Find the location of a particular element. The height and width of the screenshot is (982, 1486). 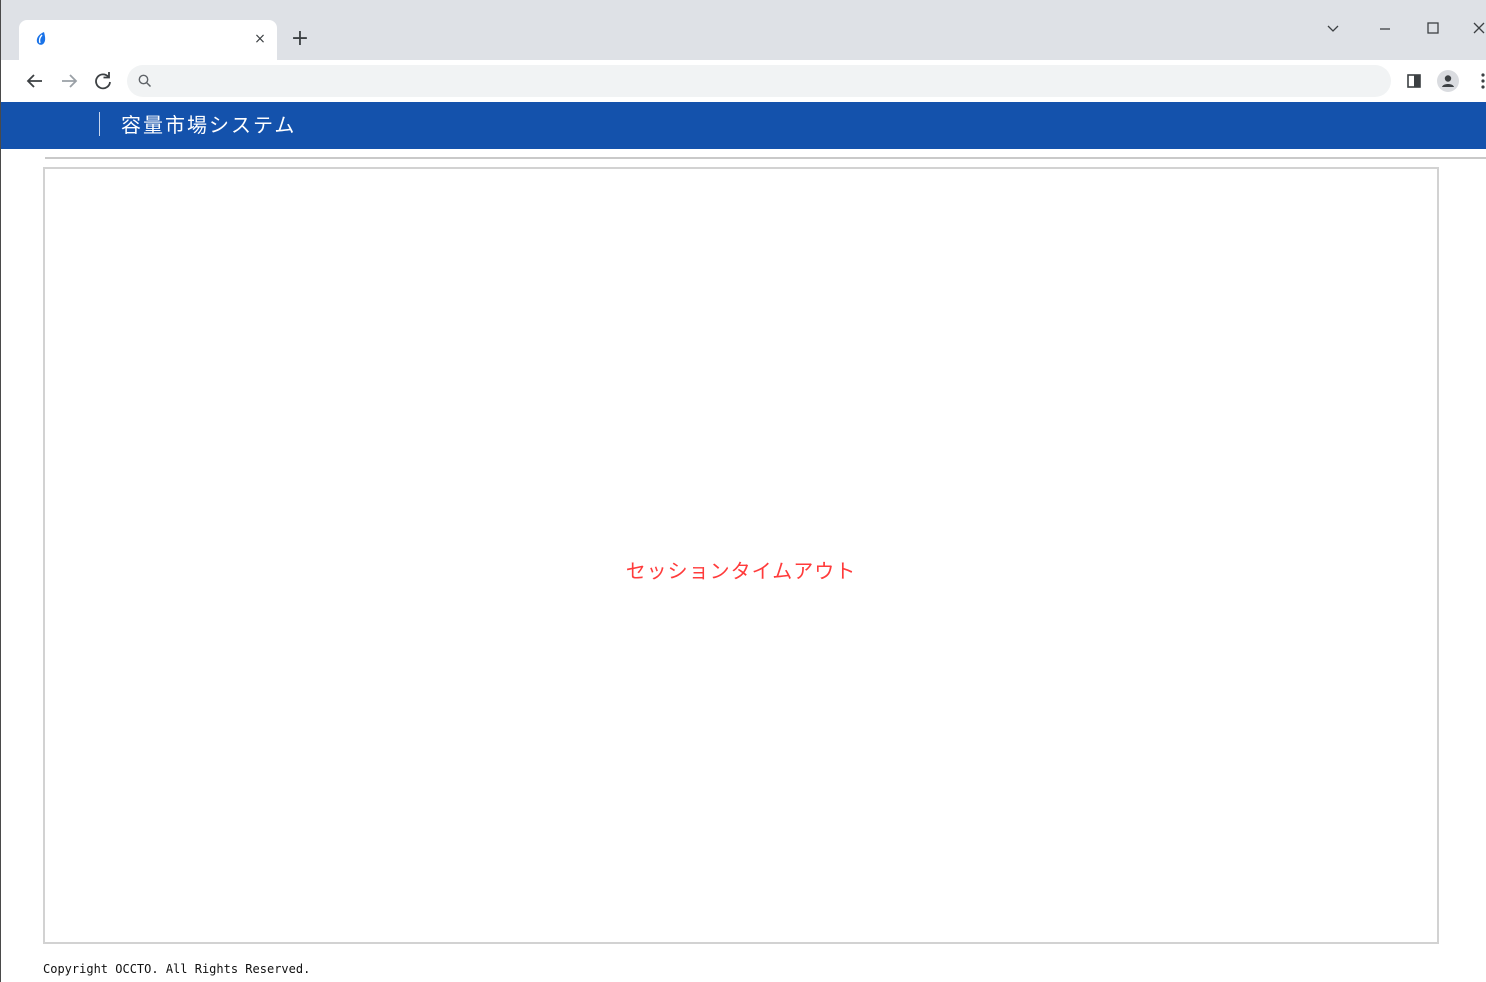

tab-close-icon: × is located at coordinates (260, 39).